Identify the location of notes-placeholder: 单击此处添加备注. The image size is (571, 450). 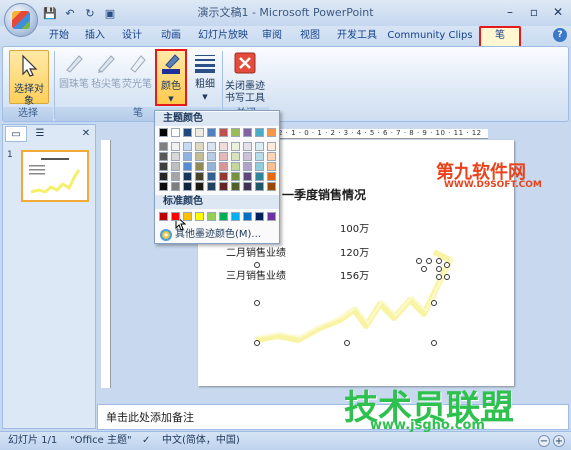
(150, 417).